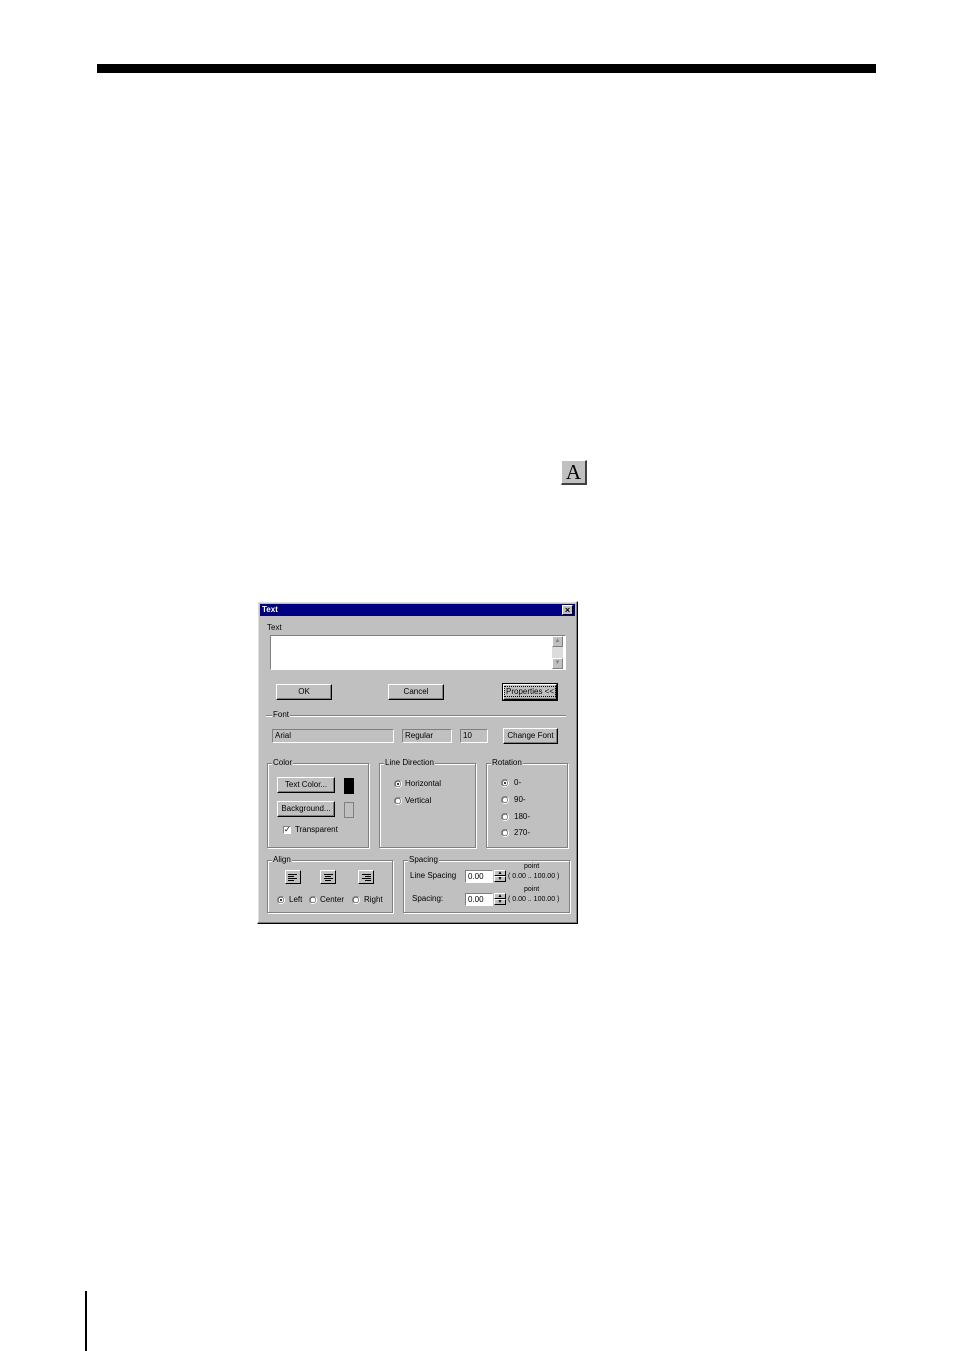  I want to click on font-name-field: Arial, so click(333, 736).